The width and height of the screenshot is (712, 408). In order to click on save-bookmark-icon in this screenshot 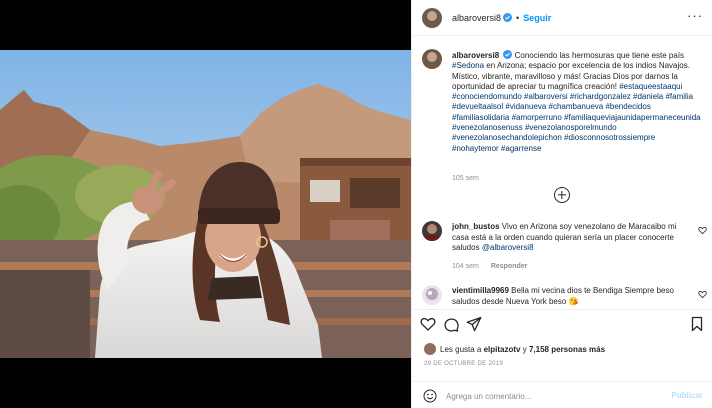, I will do `click(697, 324)`.